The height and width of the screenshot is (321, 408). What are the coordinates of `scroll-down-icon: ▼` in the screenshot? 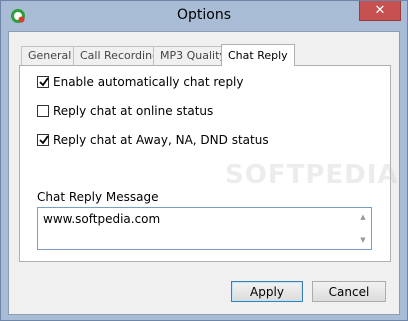 It's located at (363, 240).